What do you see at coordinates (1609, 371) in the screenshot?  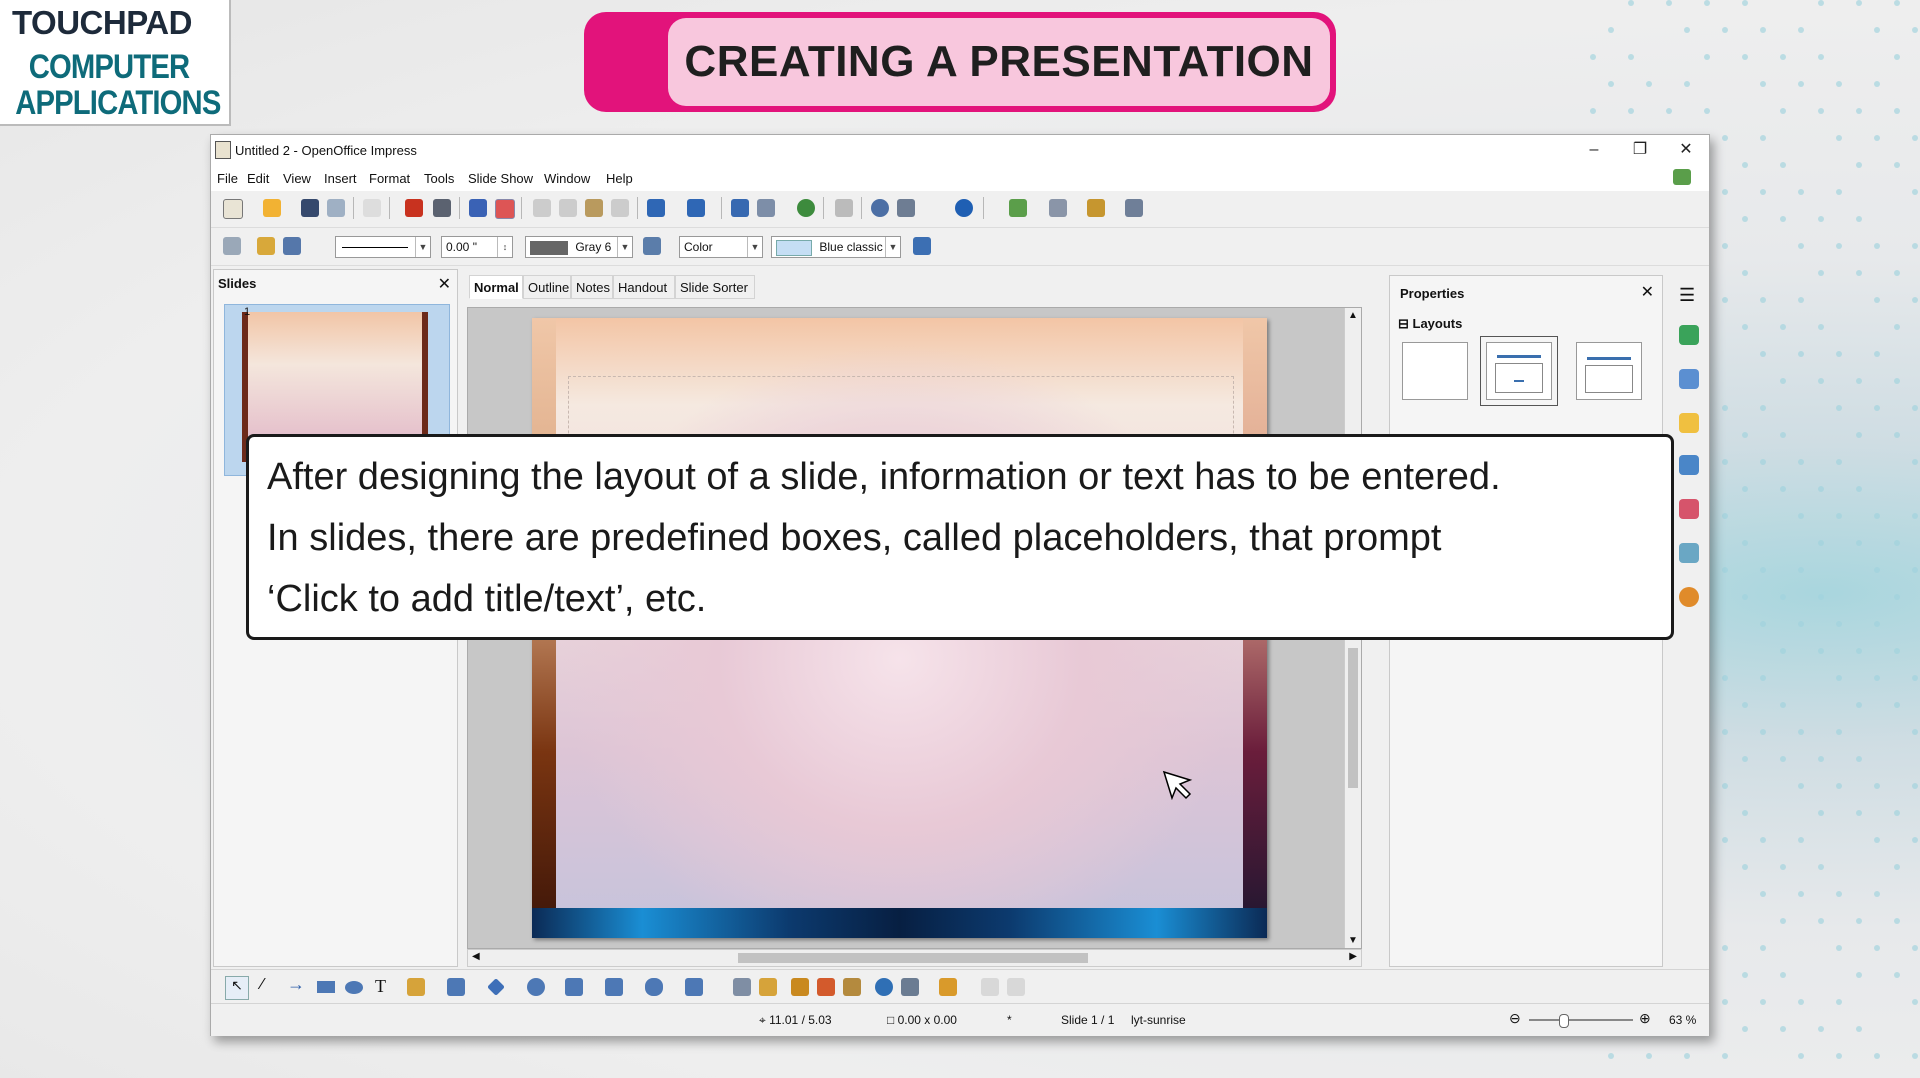 I see `layout-title-only` at bounding box center [1609, 371].